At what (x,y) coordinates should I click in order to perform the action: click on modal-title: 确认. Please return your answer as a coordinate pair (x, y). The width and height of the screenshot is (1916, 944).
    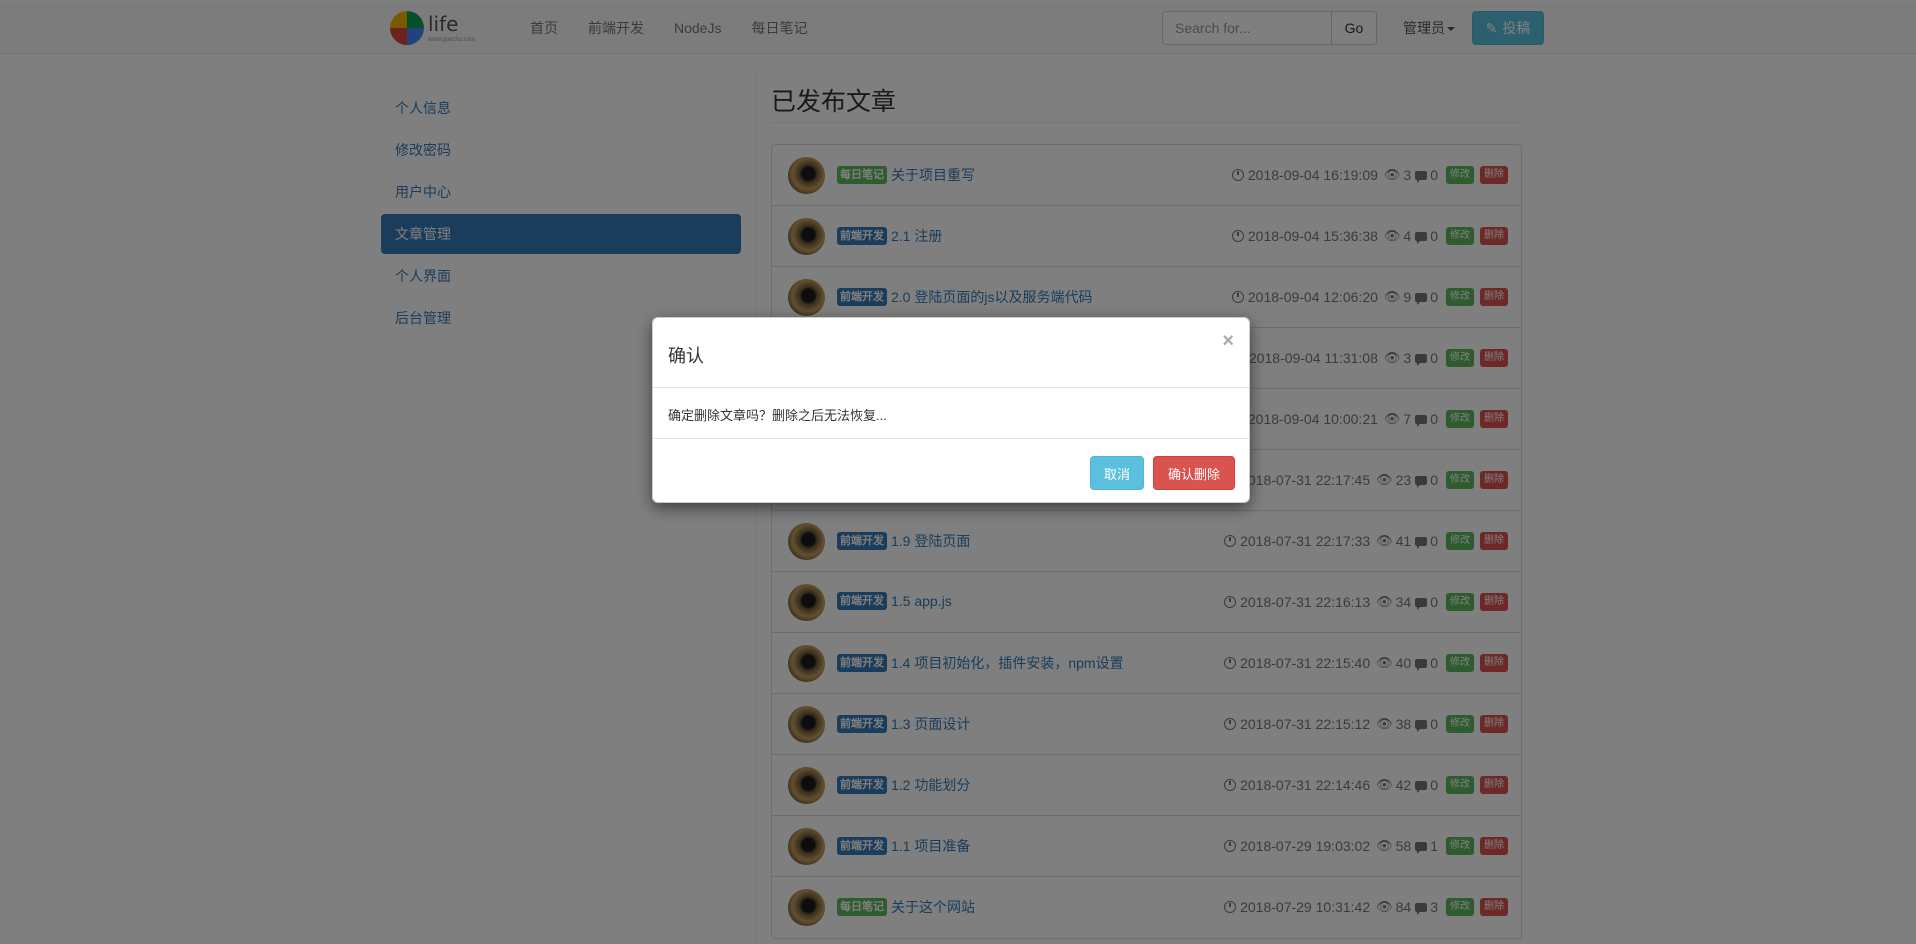
    Looking at the image, I should click on (686, 356).